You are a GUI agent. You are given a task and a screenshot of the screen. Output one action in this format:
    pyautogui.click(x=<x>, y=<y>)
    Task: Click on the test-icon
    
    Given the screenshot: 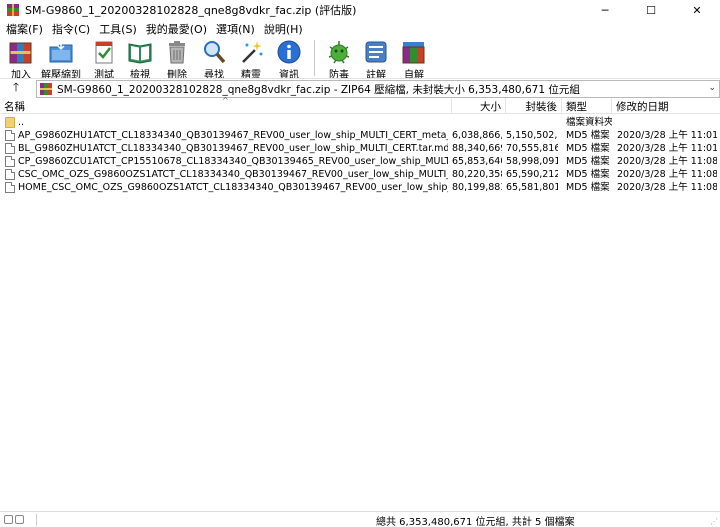 What is the action you would take?
    pyautogui.click(x=104, y=52)
    